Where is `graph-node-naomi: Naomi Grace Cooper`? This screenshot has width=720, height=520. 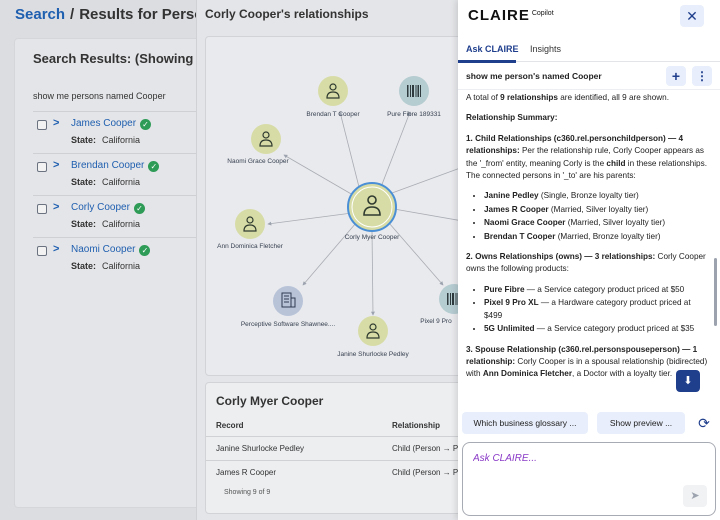
graph-node-naomi: Naomi Grace Cooper is located at coordinates (258, 144).